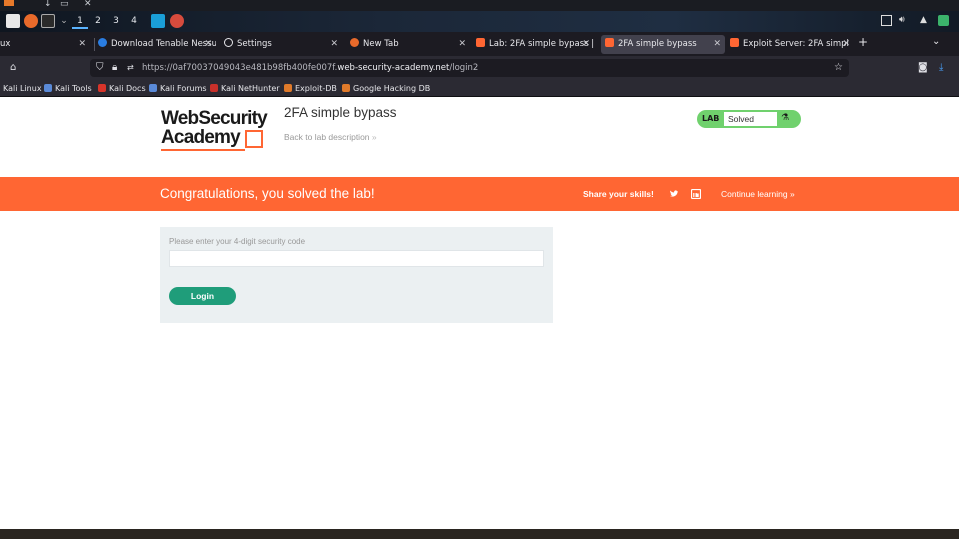 The image size is (959, 539). What do you see at coordinates (237, 241) in the screenshot?
I see `security-code-label: Please enter your 4-digit security code` at bounding box center [237, 241].